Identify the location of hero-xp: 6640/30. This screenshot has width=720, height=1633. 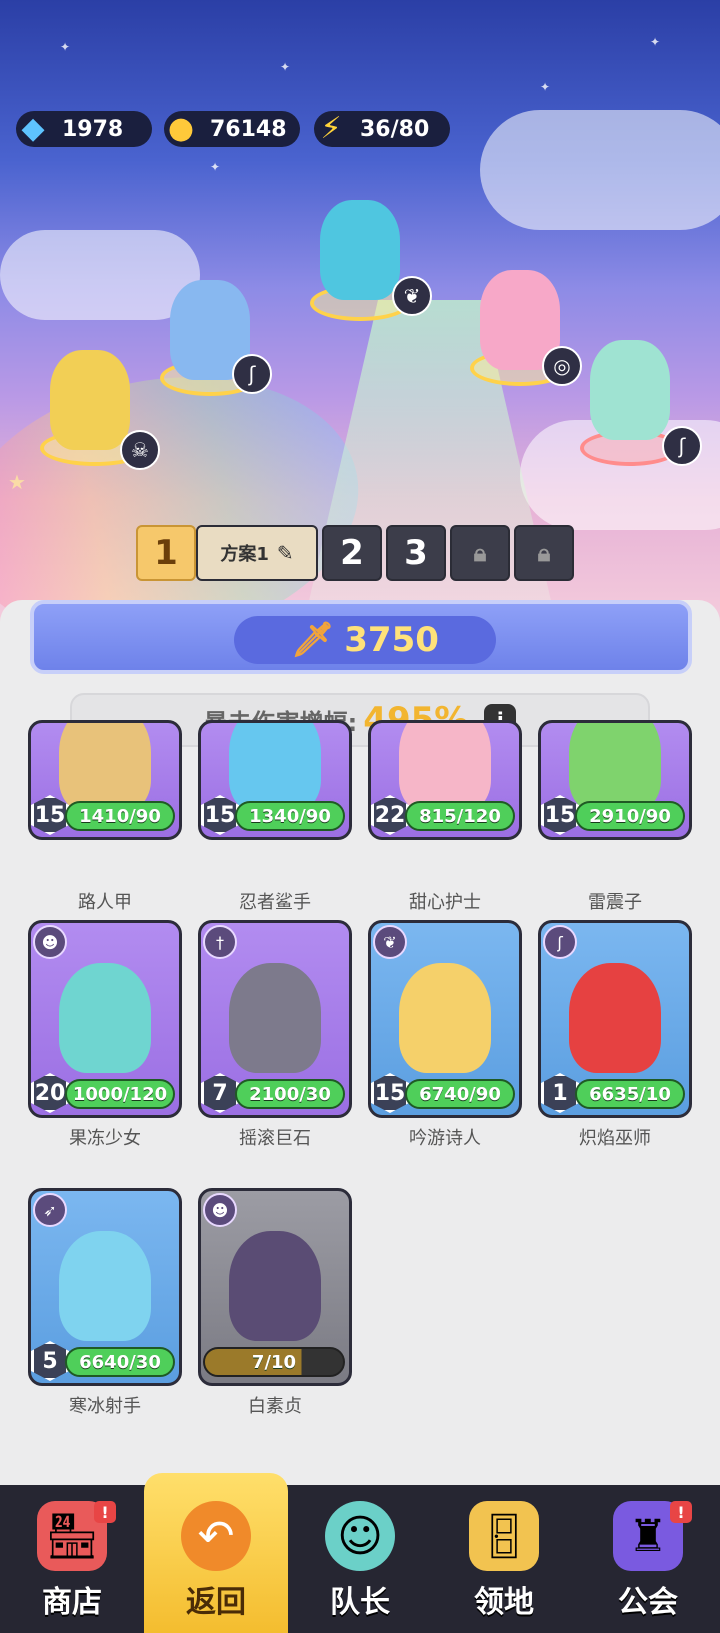
(120, 1362).